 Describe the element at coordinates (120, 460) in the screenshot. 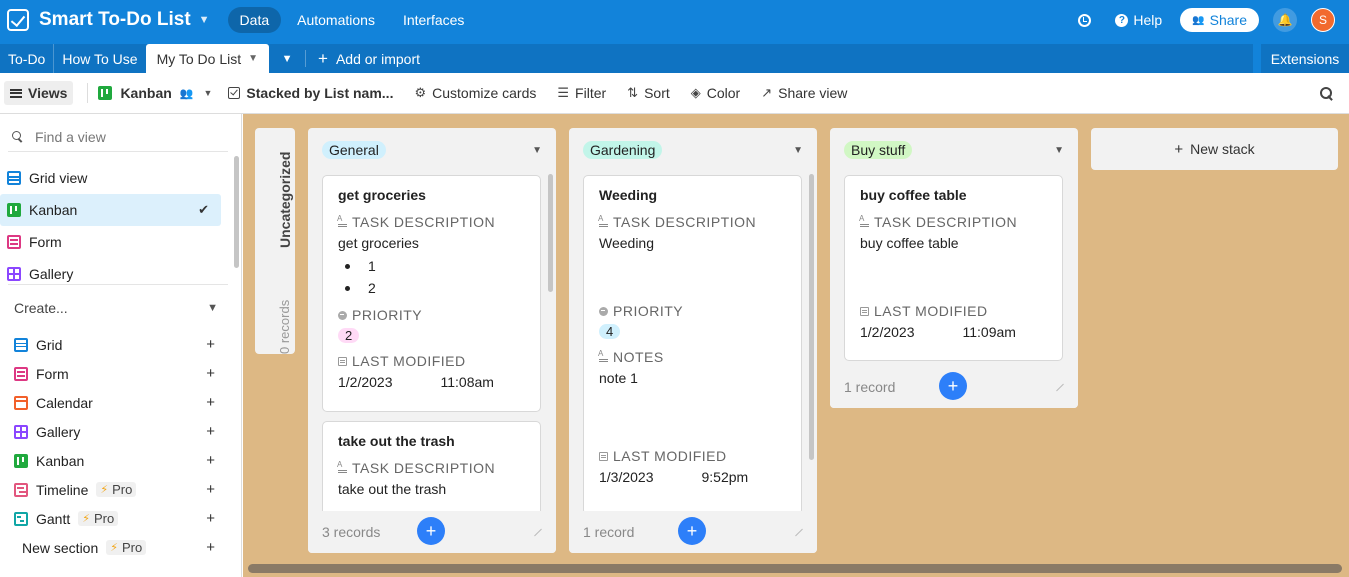

I see `create-kanban: Kanban +` at that location.